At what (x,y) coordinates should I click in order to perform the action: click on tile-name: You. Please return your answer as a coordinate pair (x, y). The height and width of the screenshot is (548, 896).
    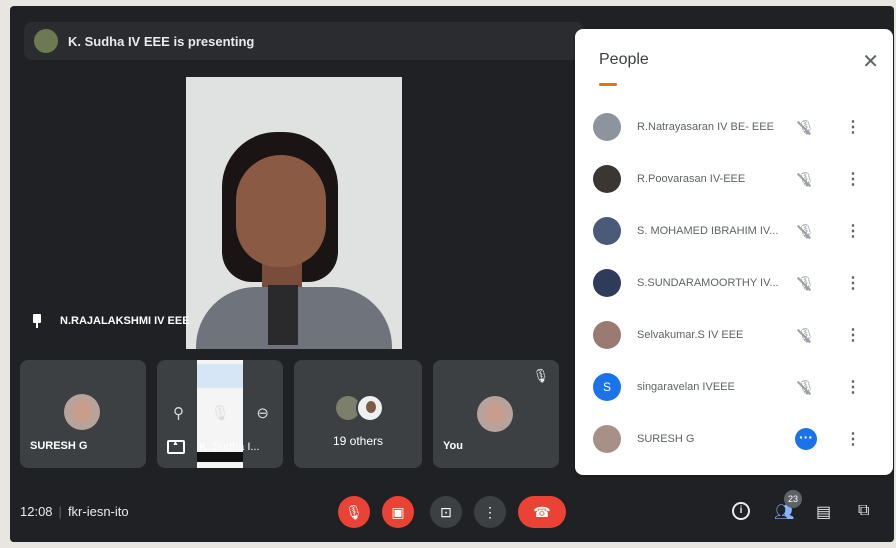
    Looking at the image, I should click on (453, 446).